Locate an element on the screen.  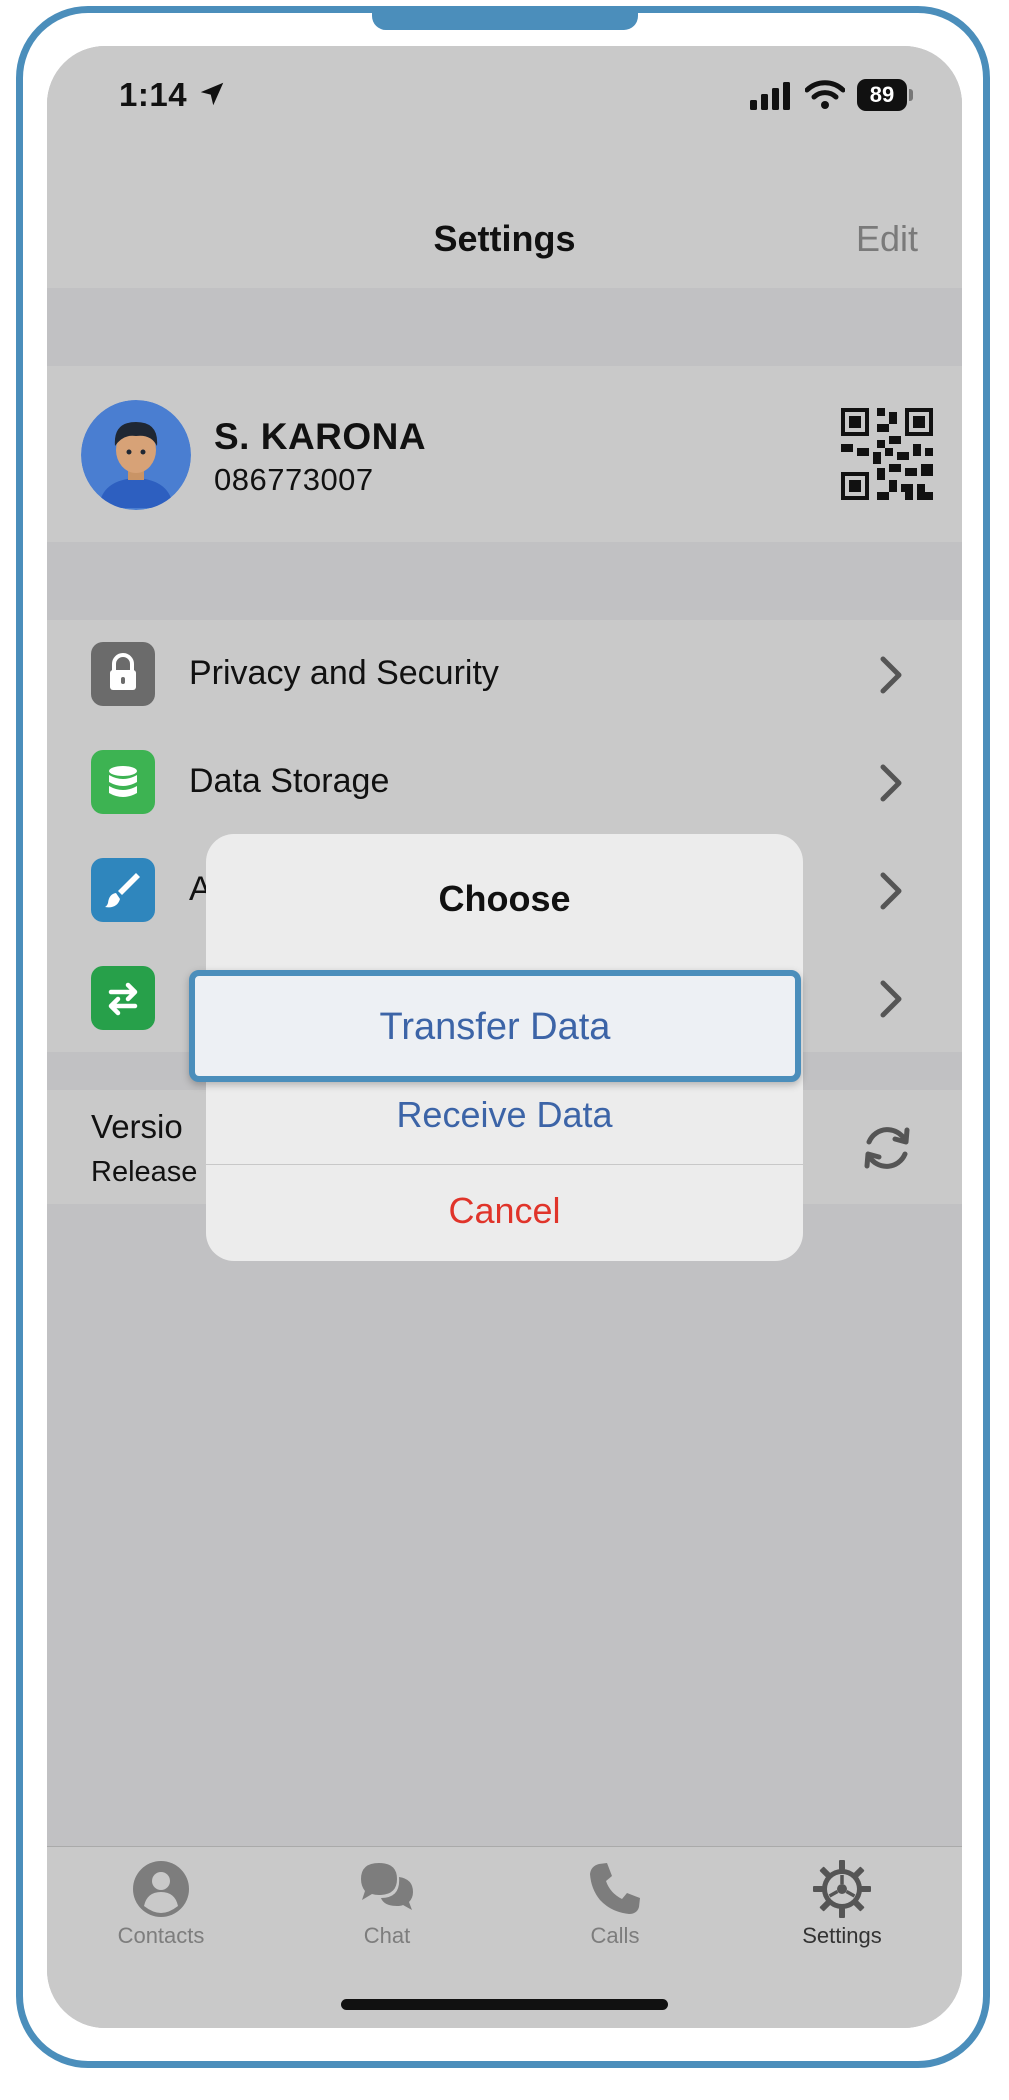
location-arrow-icon is located at coordinates (212, 94).